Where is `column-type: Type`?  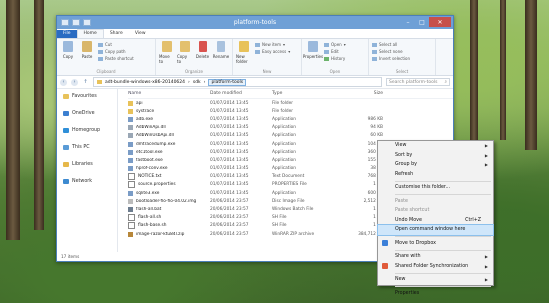
column-type: Type is located at coordinates (305, 93).